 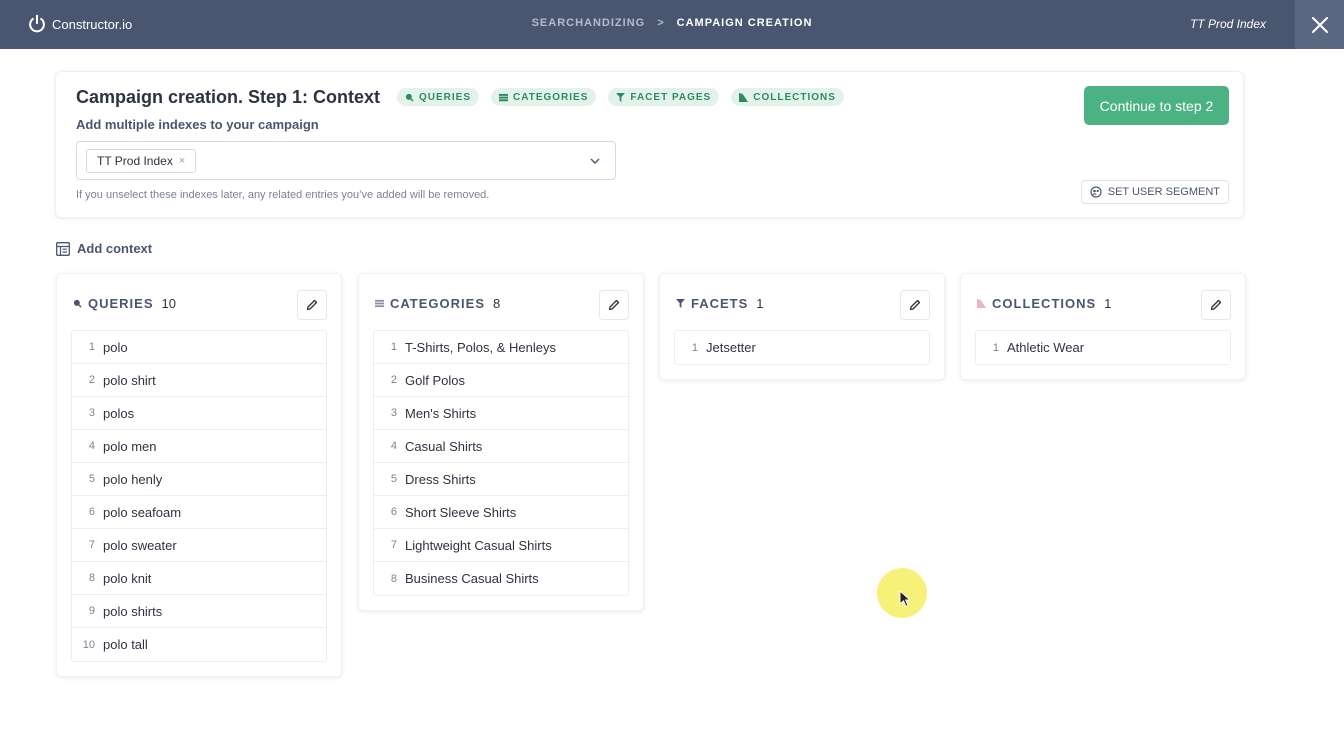 I want to click on list-item-label: T-Shirts, Polos, & Henleys, so click(x=480, y=347).